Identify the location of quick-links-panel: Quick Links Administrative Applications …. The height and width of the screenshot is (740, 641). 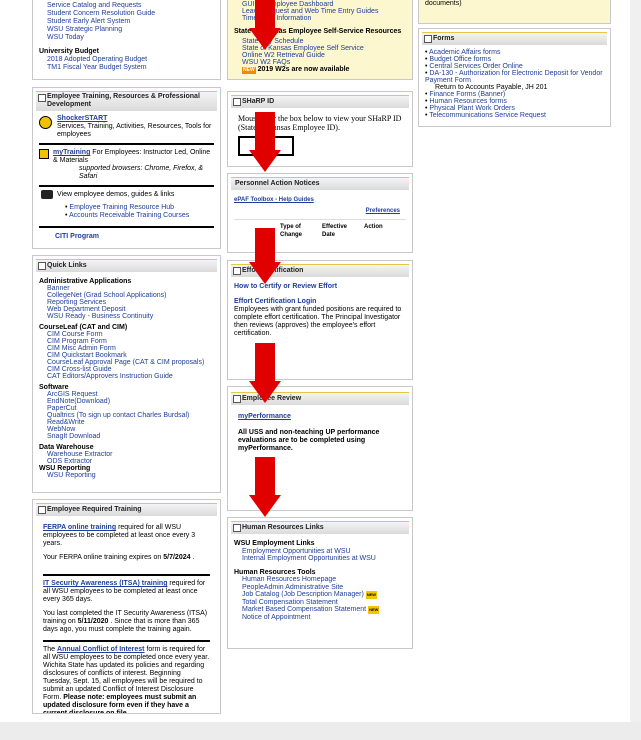
(126, 374).